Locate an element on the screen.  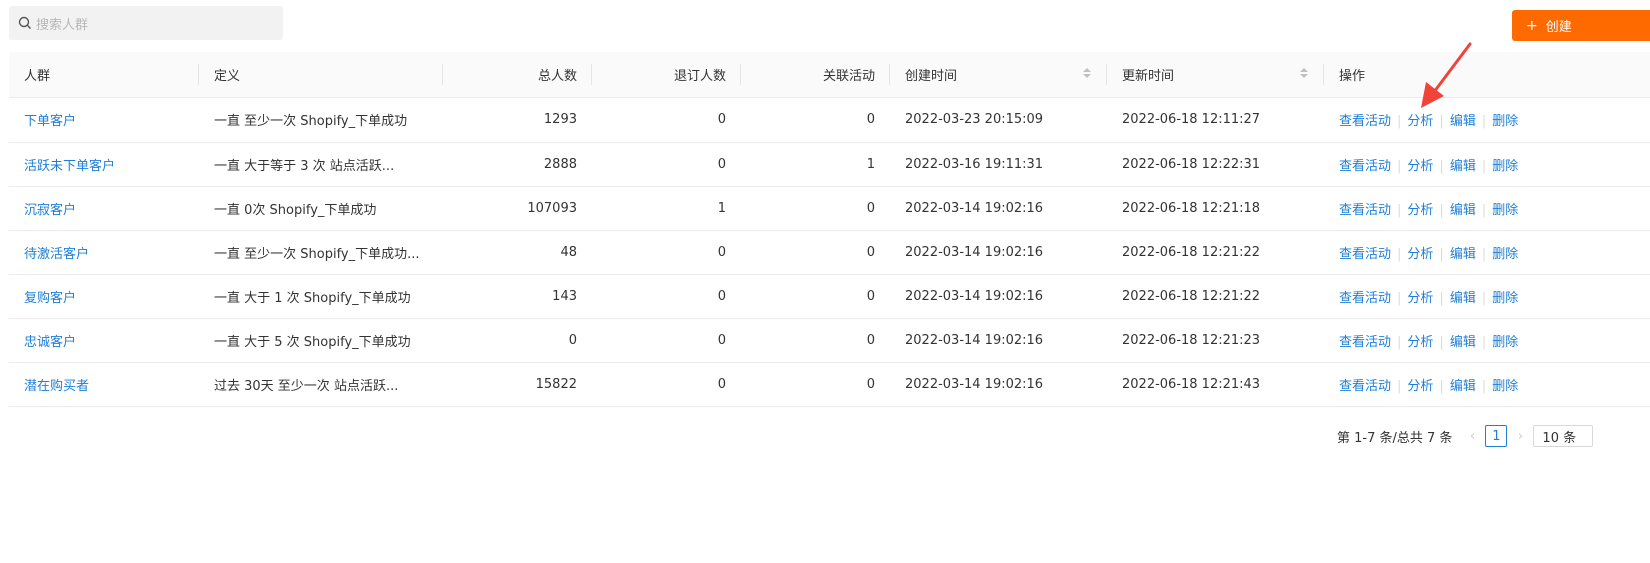
row-created: 2022-03-23 20:15:09 is located at coordinates (998, 120).